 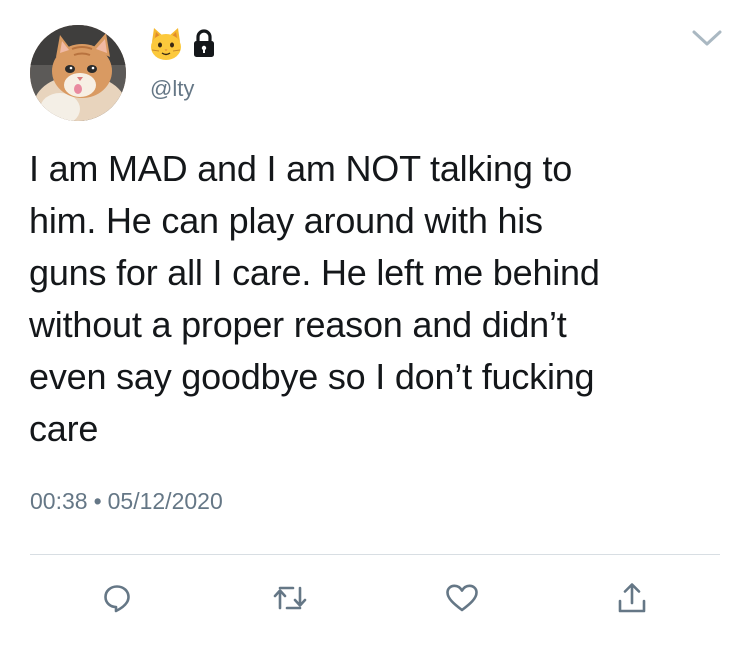 I want to click on like-button, so click(x=462, y=598).